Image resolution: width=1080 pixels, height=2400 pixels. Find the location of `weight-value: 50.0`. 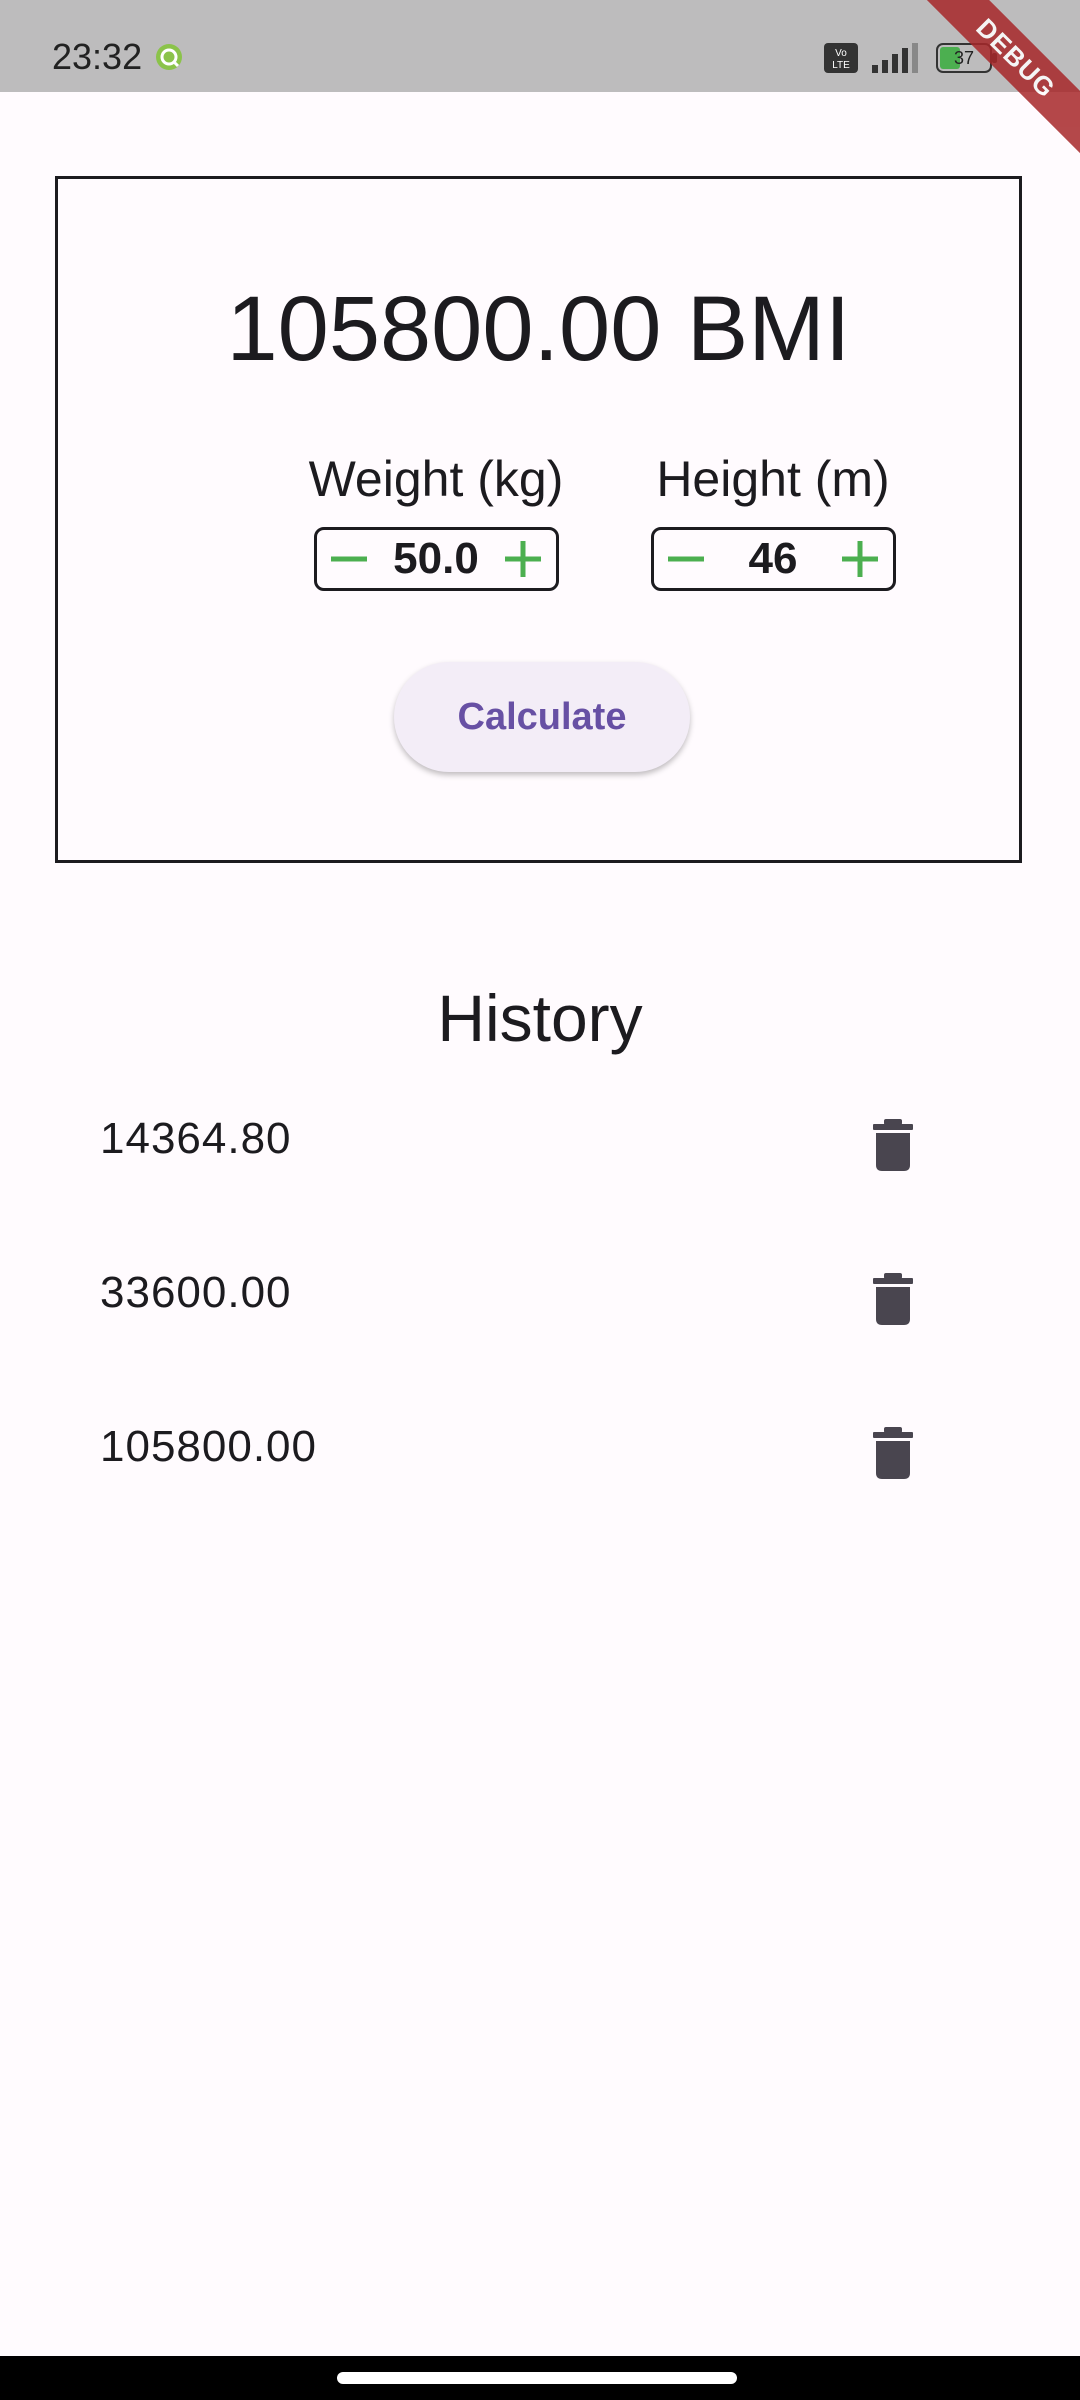

weight-value: 50.0 is located at coordinates (436, 559).